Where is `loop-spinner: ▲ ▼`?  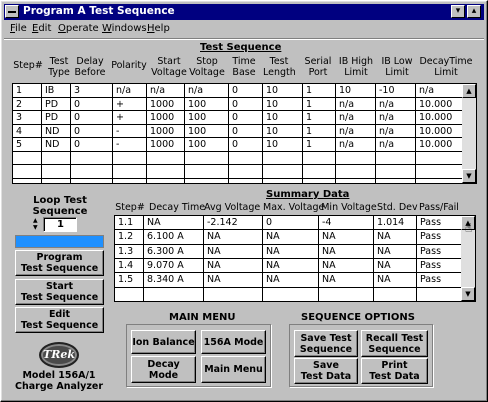 loop-spinner: ▲ ▼ is located at coordinates (38, 225).